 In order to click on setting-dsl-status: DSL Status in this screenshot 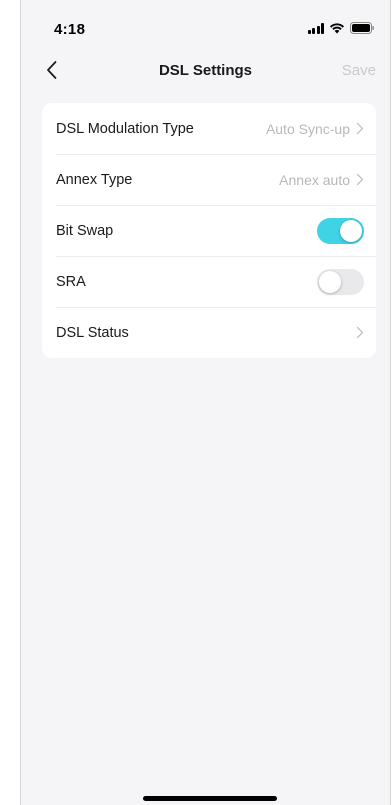, I will do `click(209, 332)`.